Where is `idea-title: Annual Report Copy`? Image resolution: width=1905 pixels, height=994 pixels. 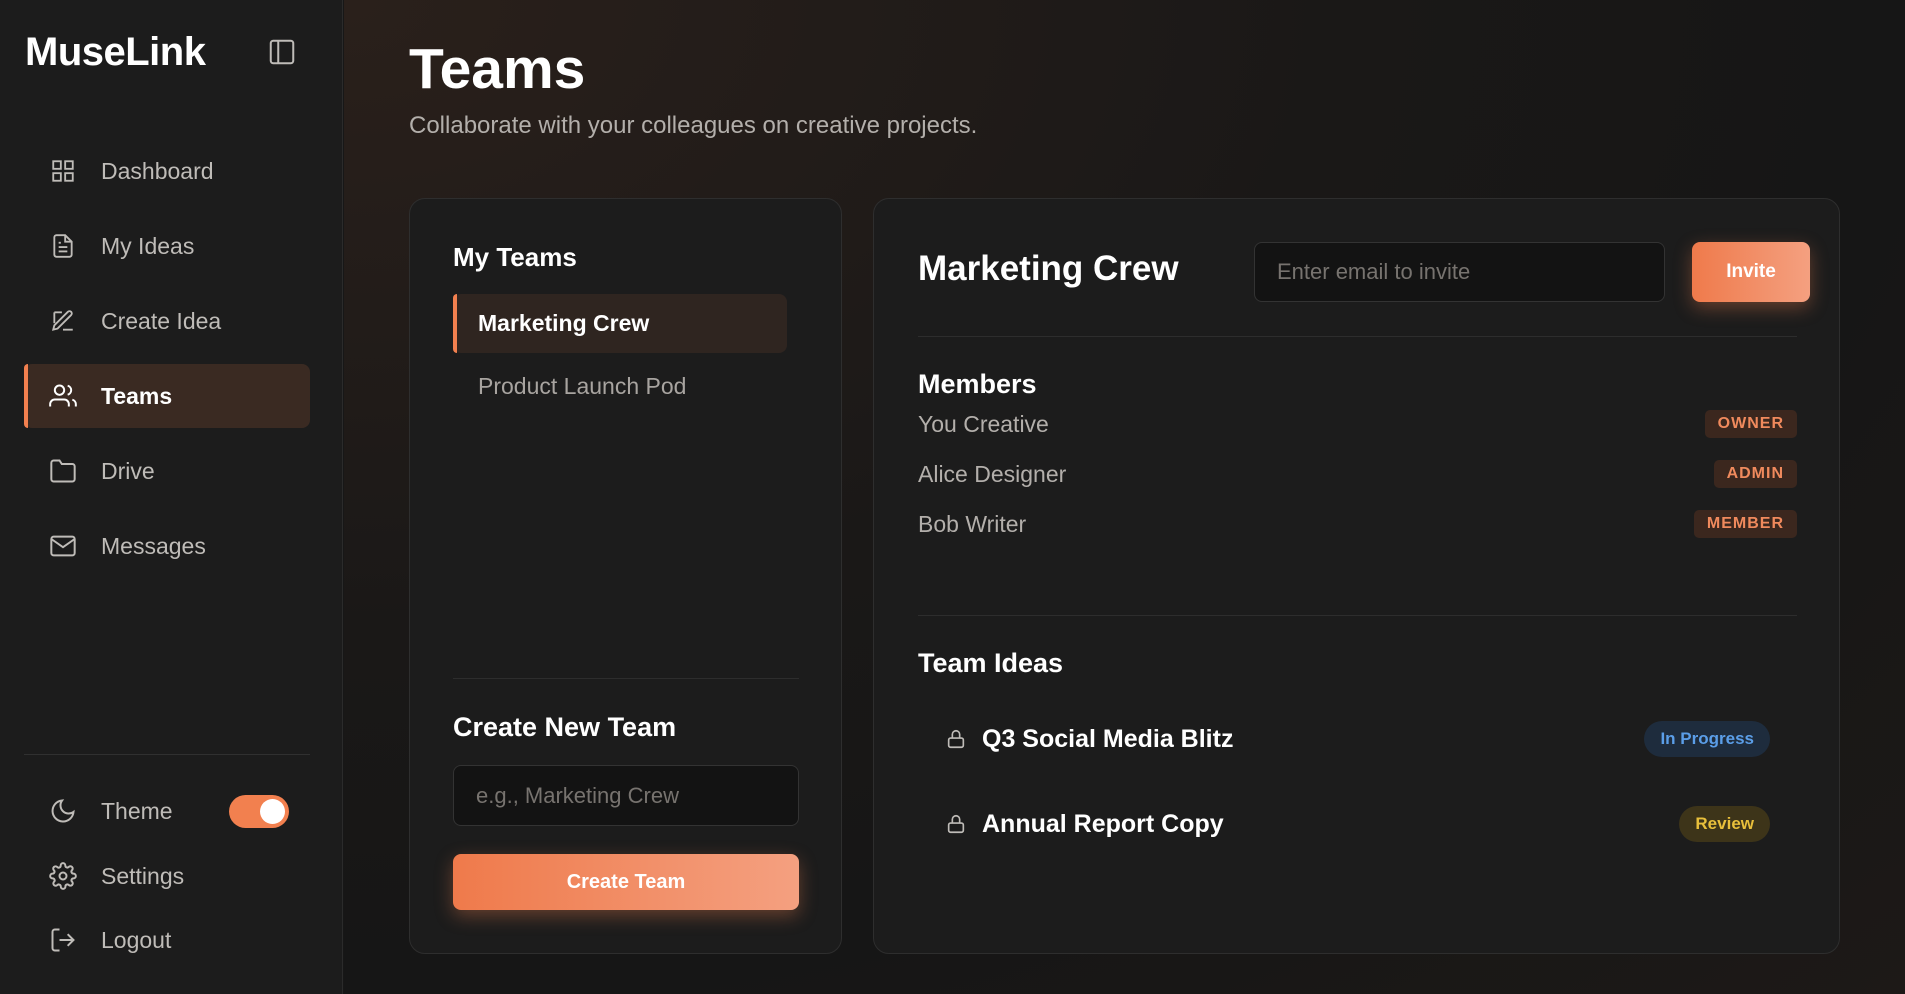
idea-title: Annual Report Copy is located at coordinates (1103, 823).